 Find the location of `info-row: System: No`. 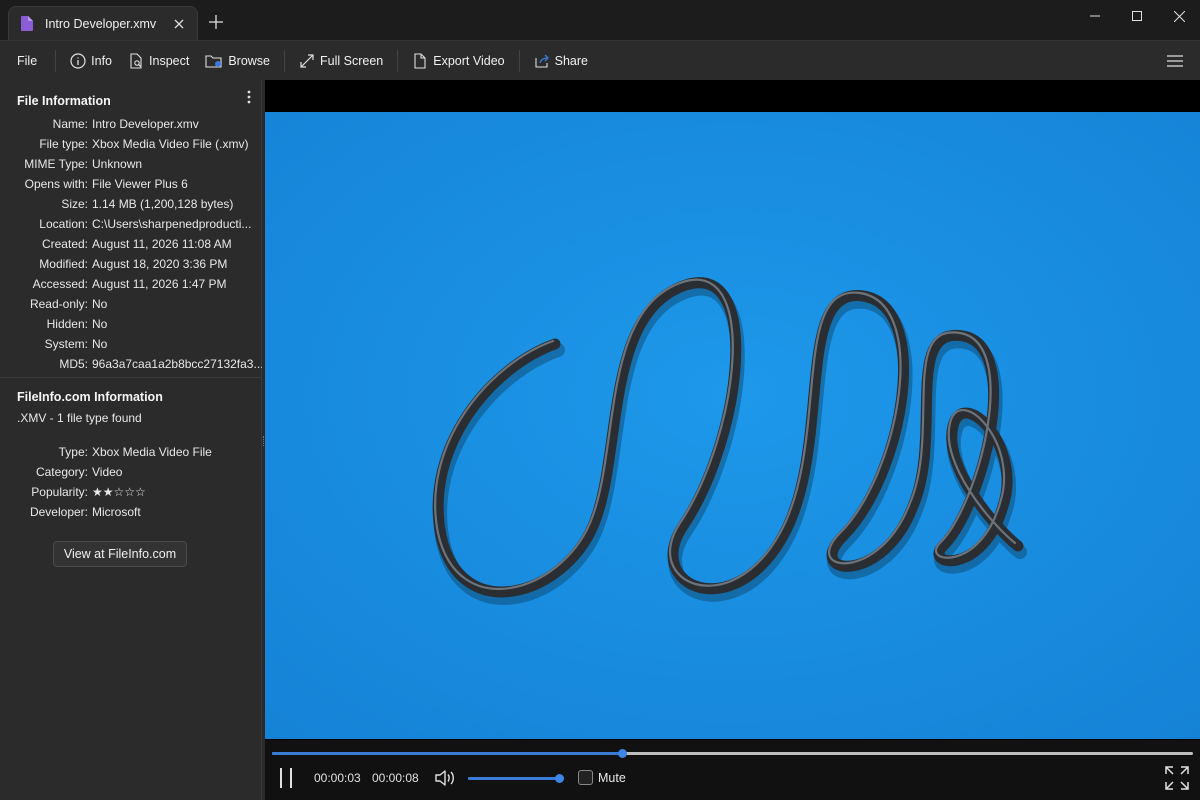

info-row: System: No is located at coordinates (131, 344).